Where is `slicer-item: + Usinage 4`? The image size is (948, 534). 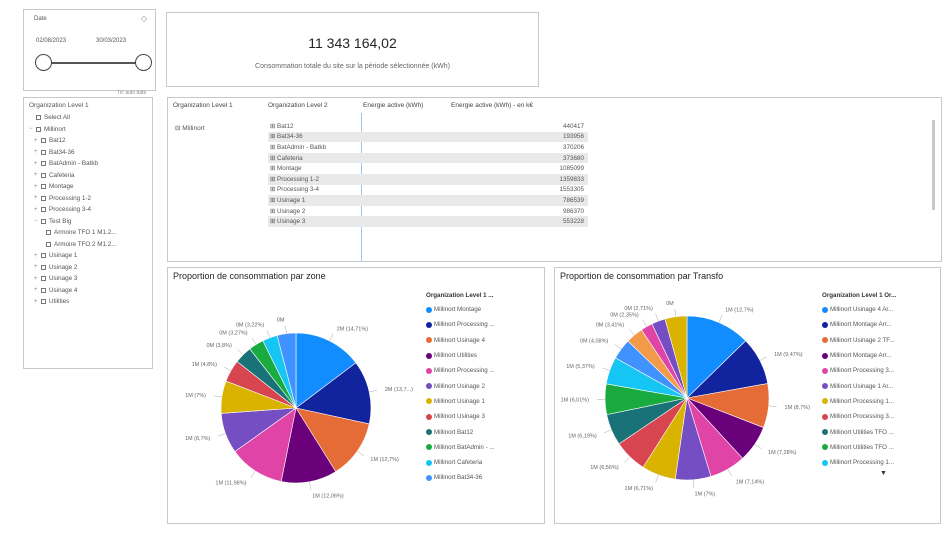 slicer-item: + Usinage 4 is located at coordinates (89, 291).